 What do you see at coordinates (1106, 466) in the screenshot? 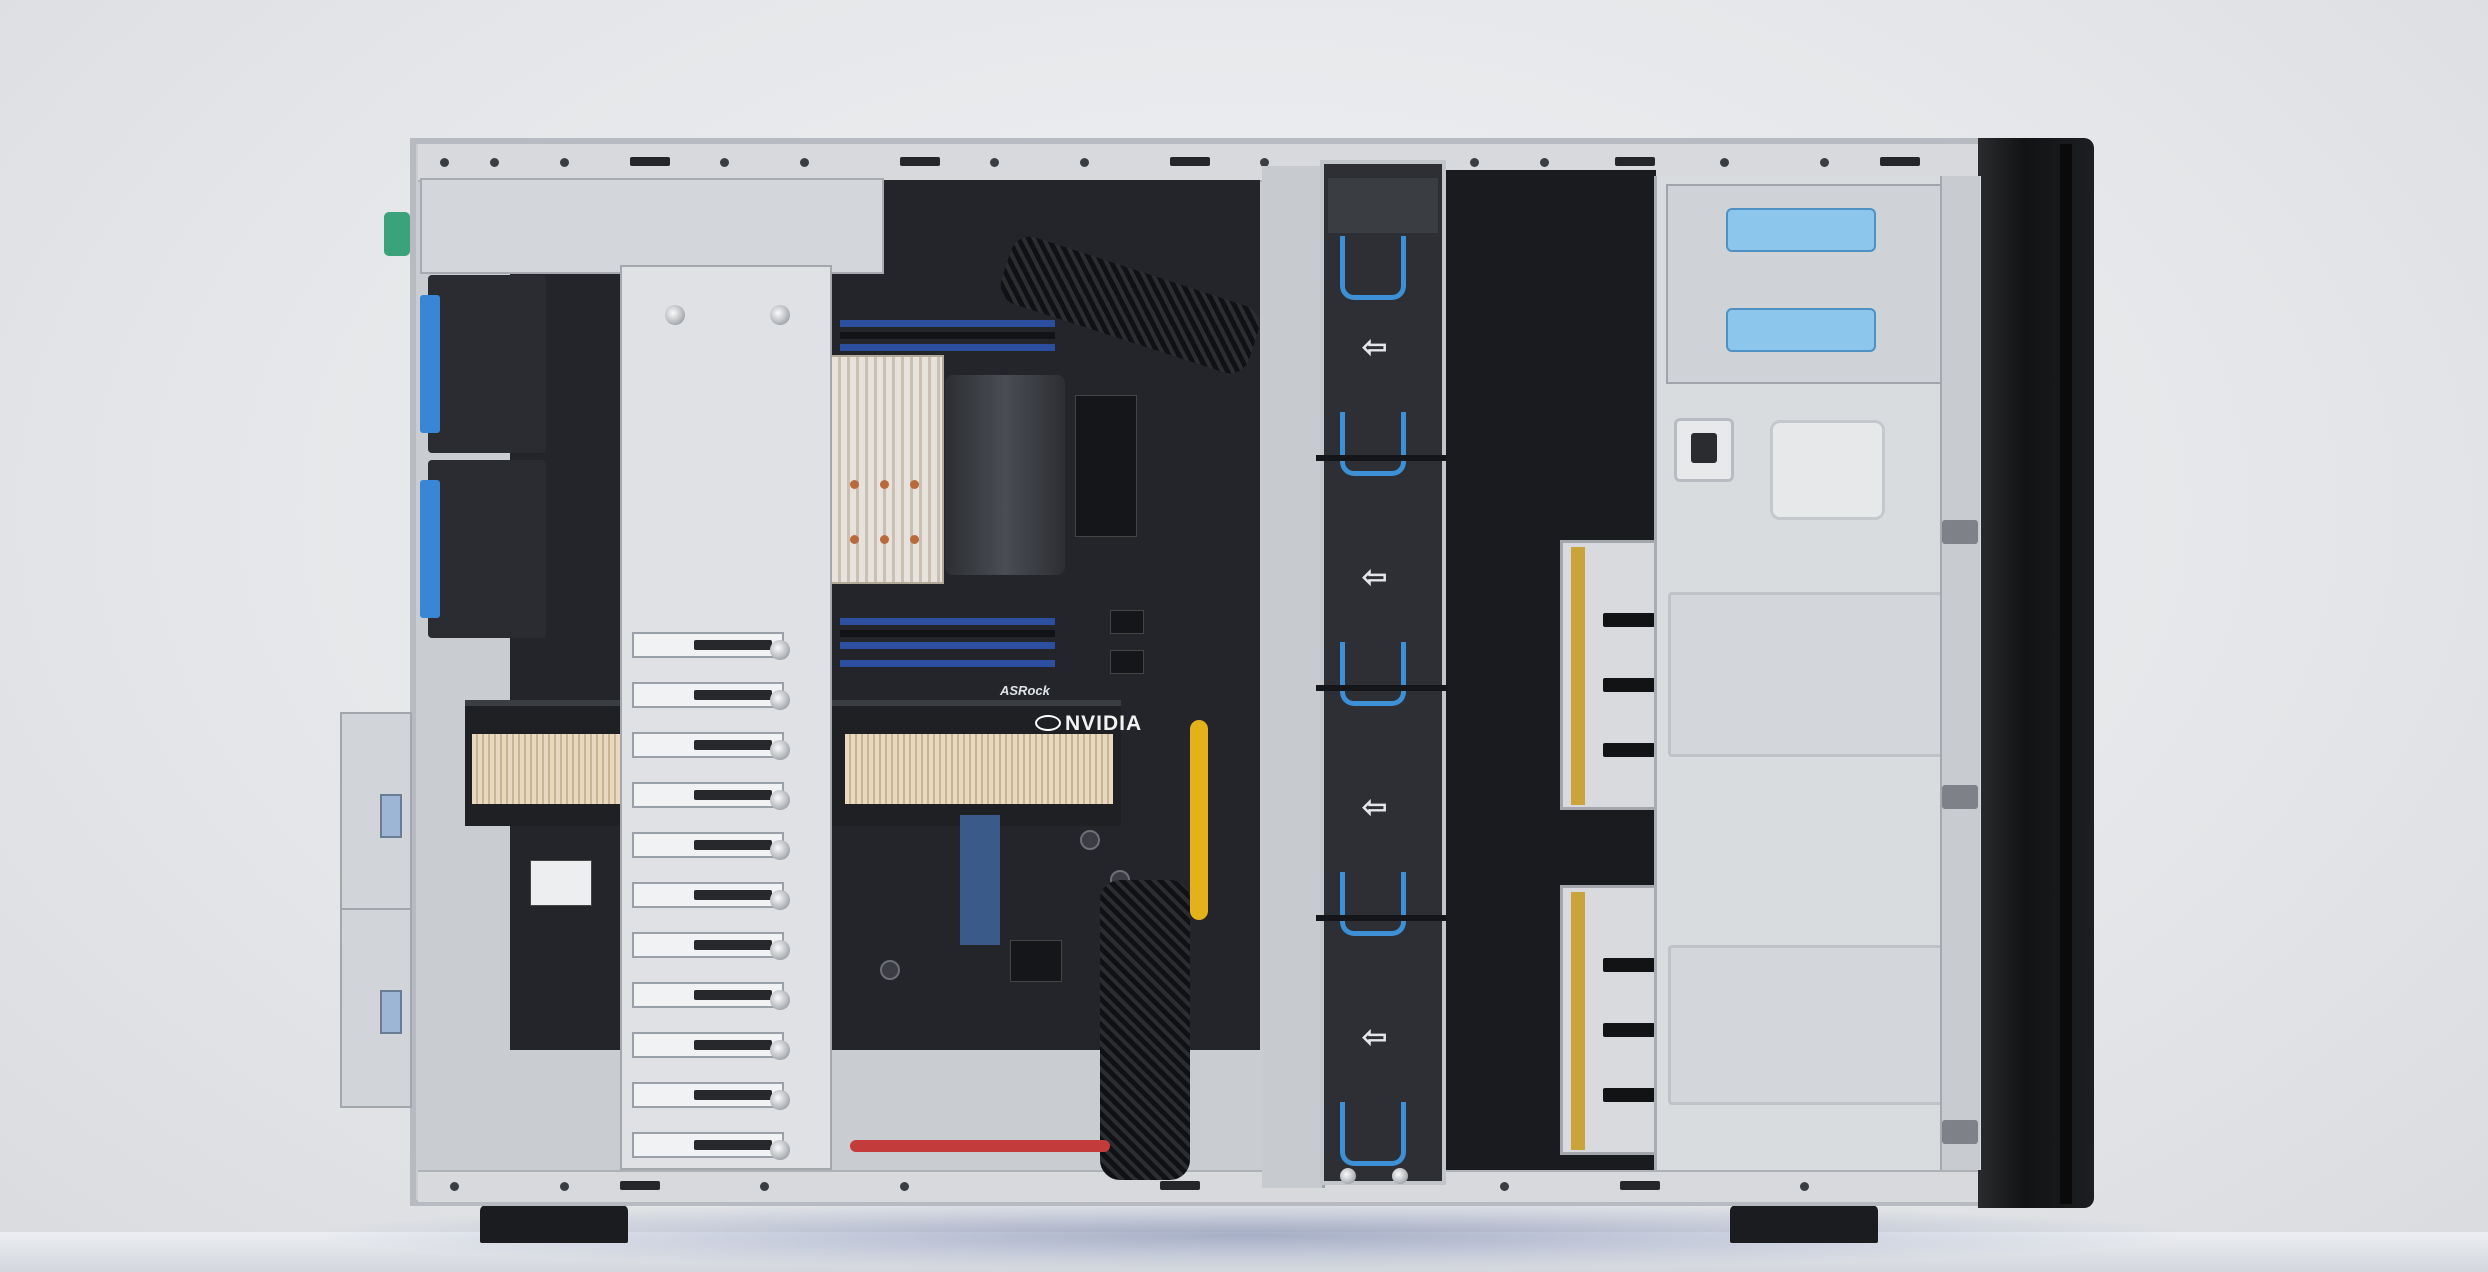
I see `vrm-chips` at bounding box center [1106, 466].